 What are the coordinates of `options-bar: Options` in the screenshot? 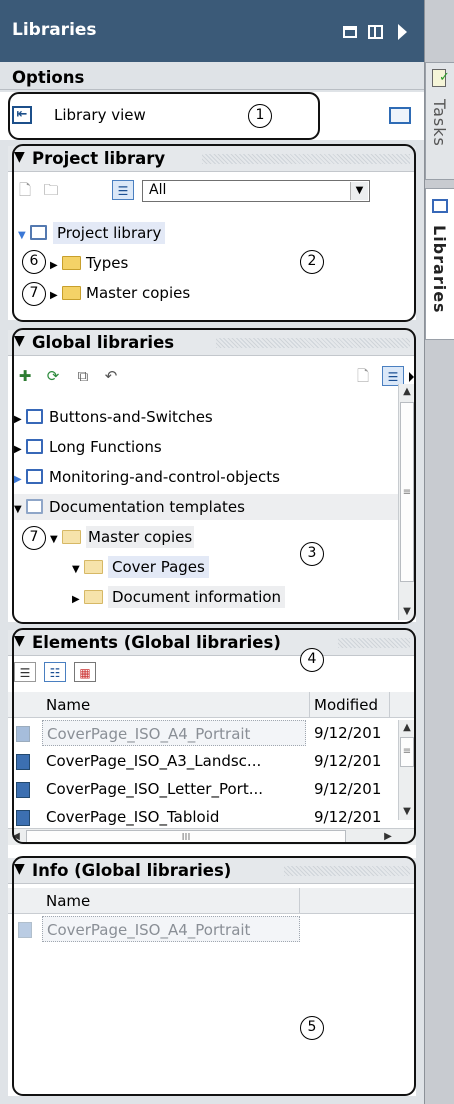 It's located at (212, 76).